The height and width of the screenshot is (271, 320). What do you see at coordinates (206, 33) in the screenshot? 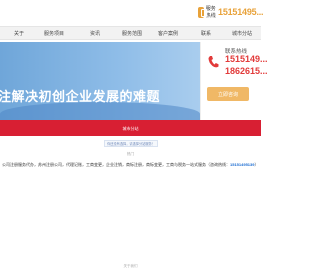
I see `nav-item-contact: 联系` at bounding box center [206, 33].